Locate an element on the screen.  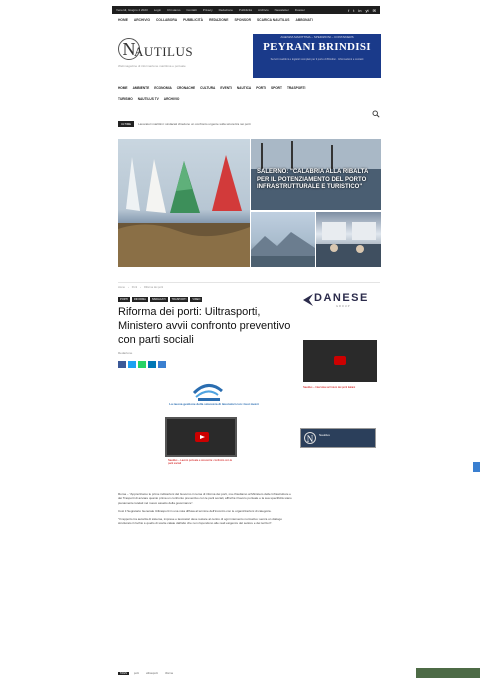
submenu-item: HOME is located at coordinates (123, 20).